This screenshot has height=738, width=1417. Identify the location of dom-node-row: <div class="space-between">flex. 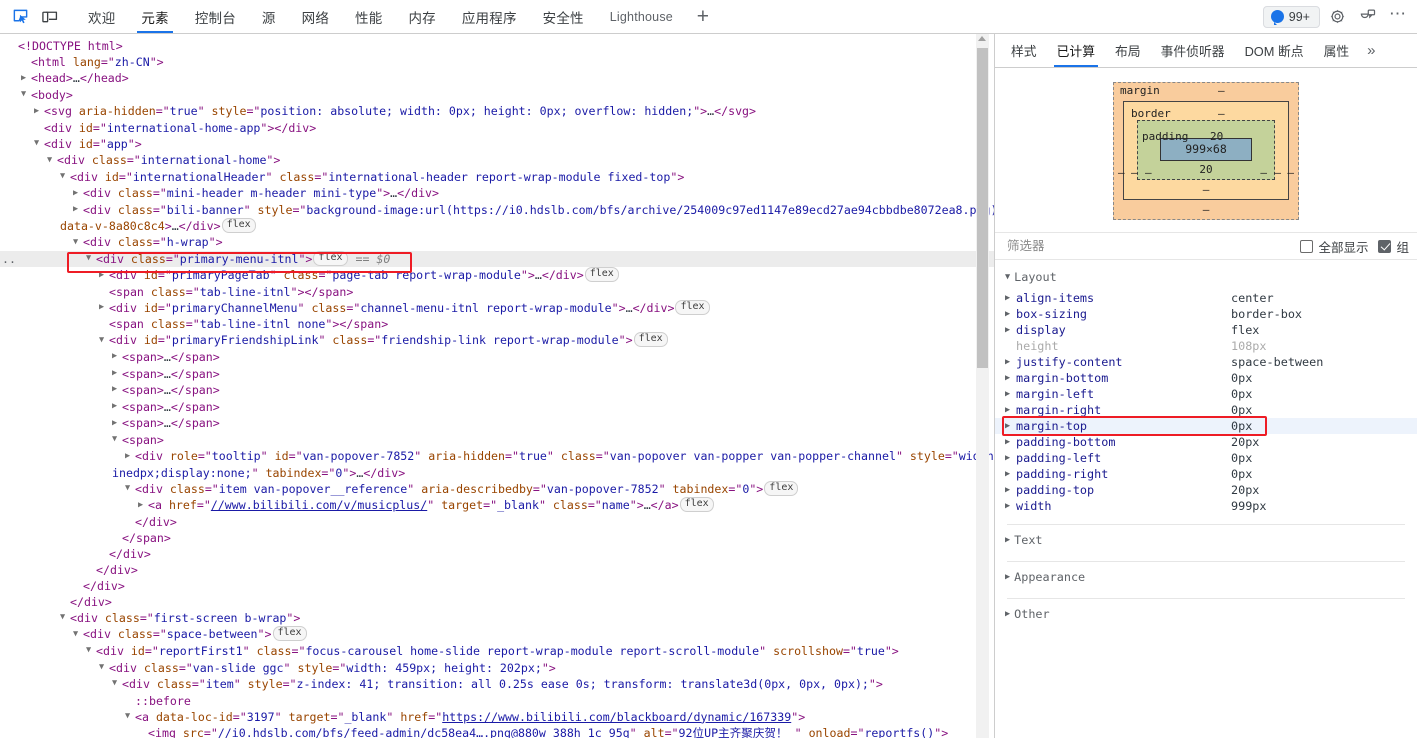
(497, 634).